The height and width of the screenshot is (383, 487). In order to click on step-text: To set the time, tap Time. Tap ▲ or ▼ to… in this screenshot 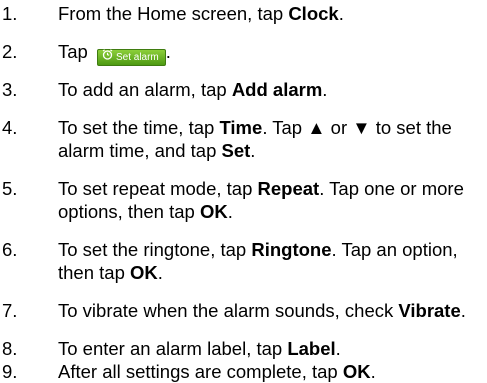, I will do `click(270, 139)`.